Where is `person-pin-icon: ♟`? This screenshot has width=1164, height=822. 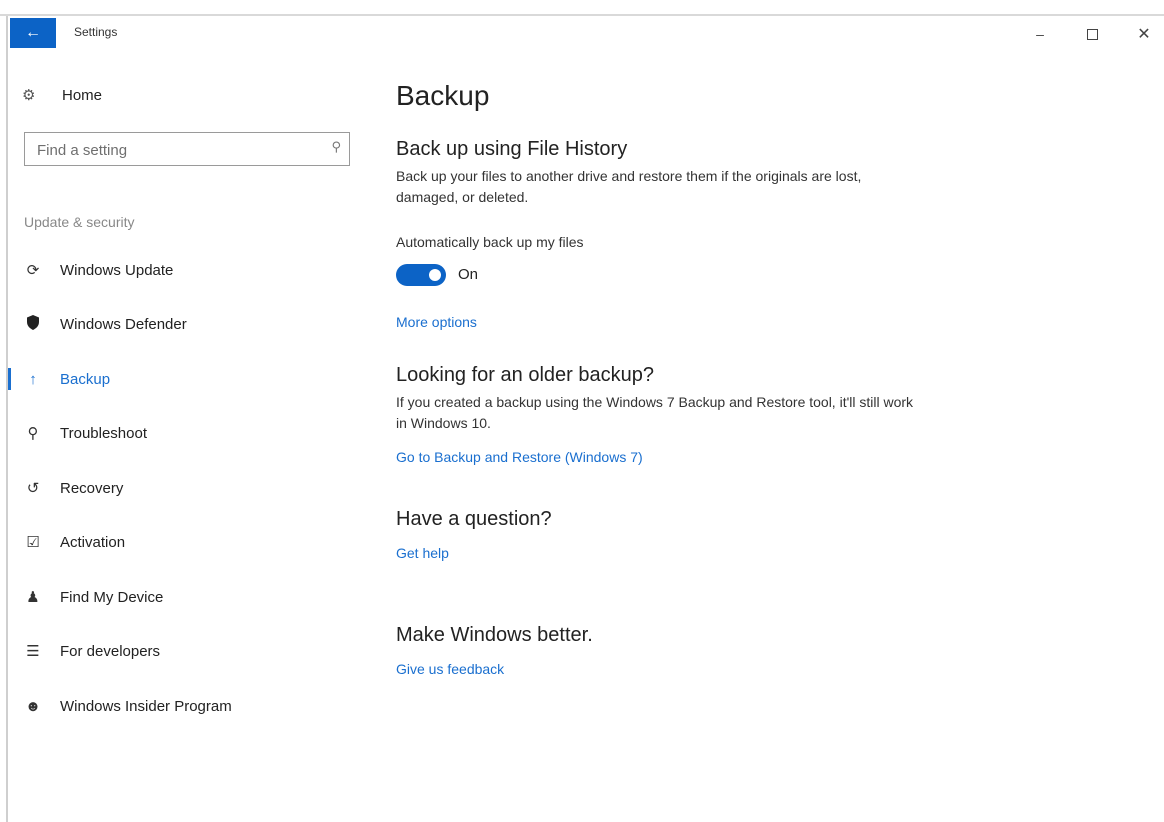
person-pin-icon: ♟ is located at coordinates (33, 597).